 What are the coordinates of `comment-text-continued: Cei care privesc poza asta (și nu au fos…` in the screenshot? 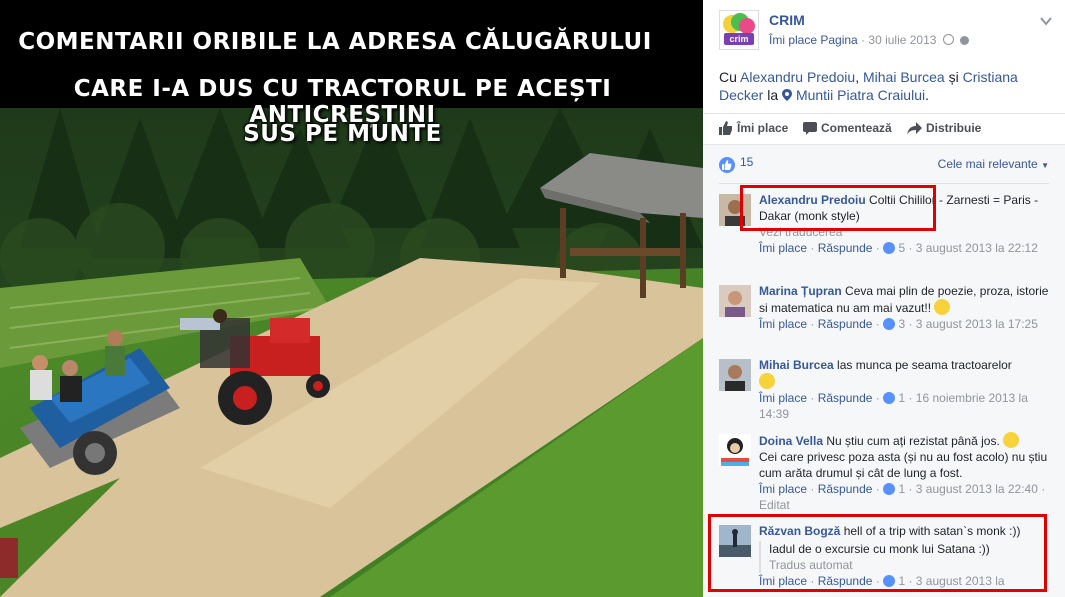 It's located at (903, 465).